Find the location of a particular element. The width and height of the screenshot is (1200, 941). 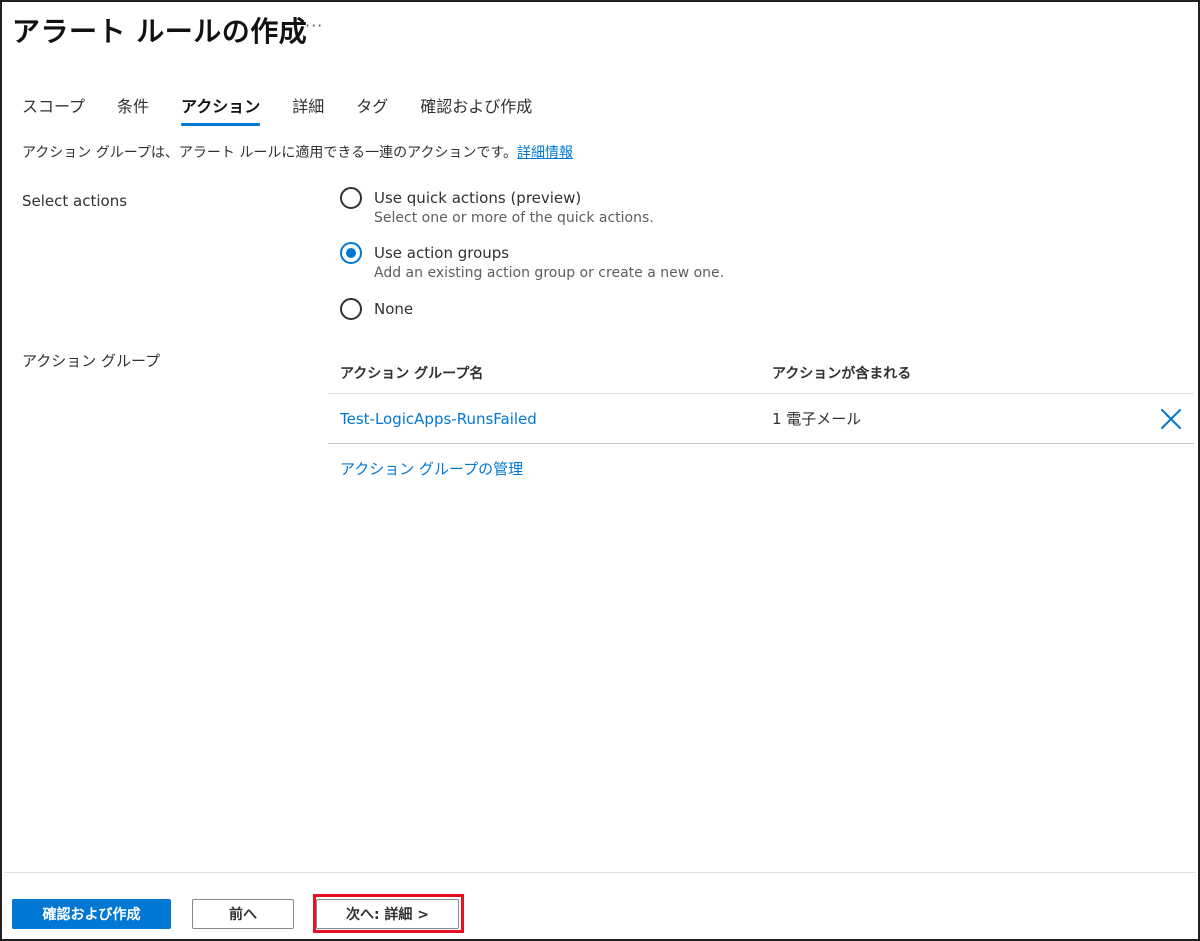

previous-button: 前へ is located at coordinates (243, 914).